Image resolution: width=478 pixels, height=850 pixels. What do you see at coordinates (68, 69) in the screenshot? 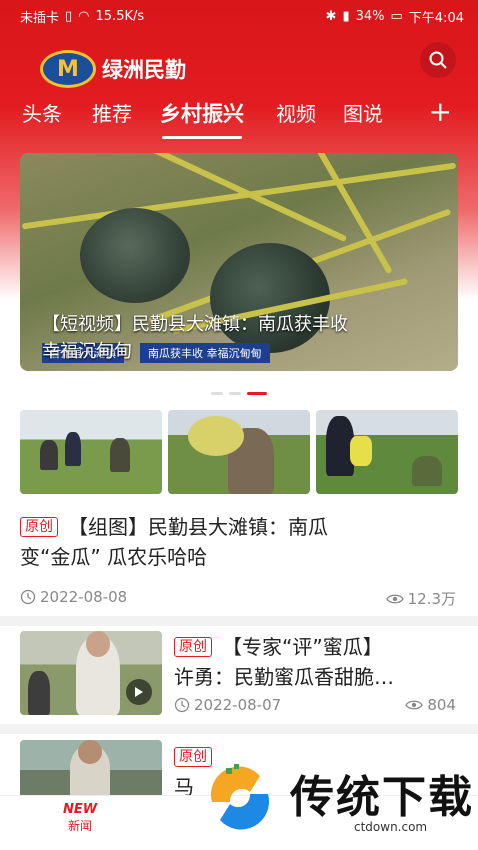
I see `logo-emblem-icon: M` at bounding box center [68, 69].